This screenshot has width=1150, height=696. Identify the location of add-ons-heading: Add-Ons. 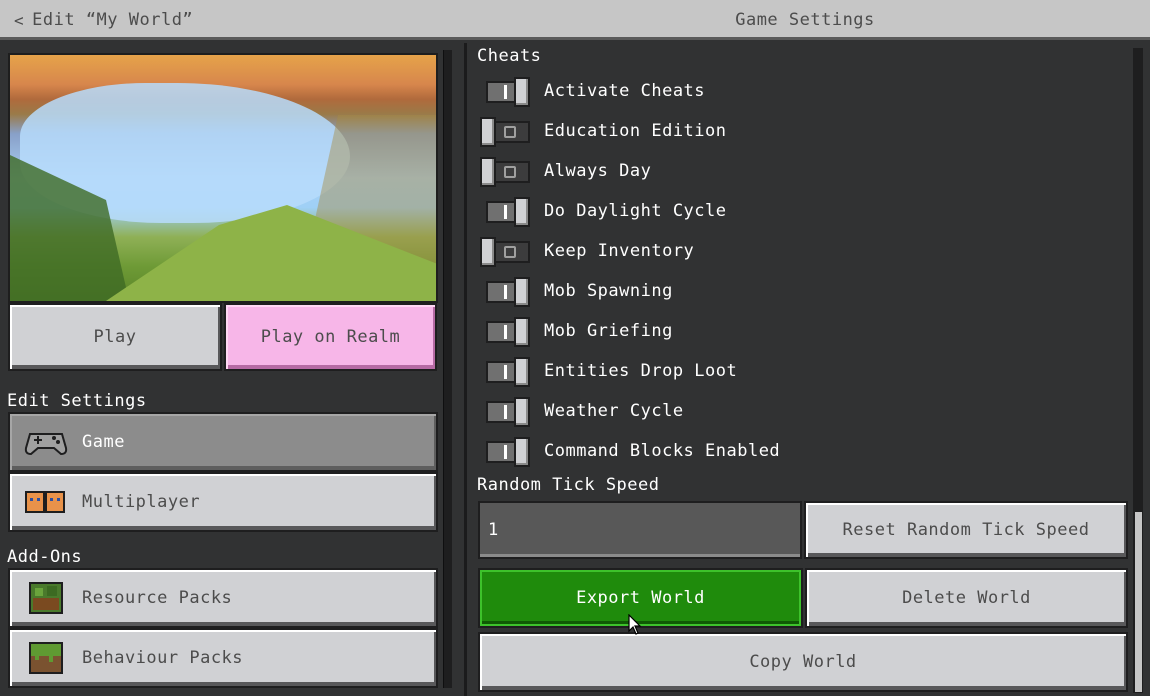
(45, 557).